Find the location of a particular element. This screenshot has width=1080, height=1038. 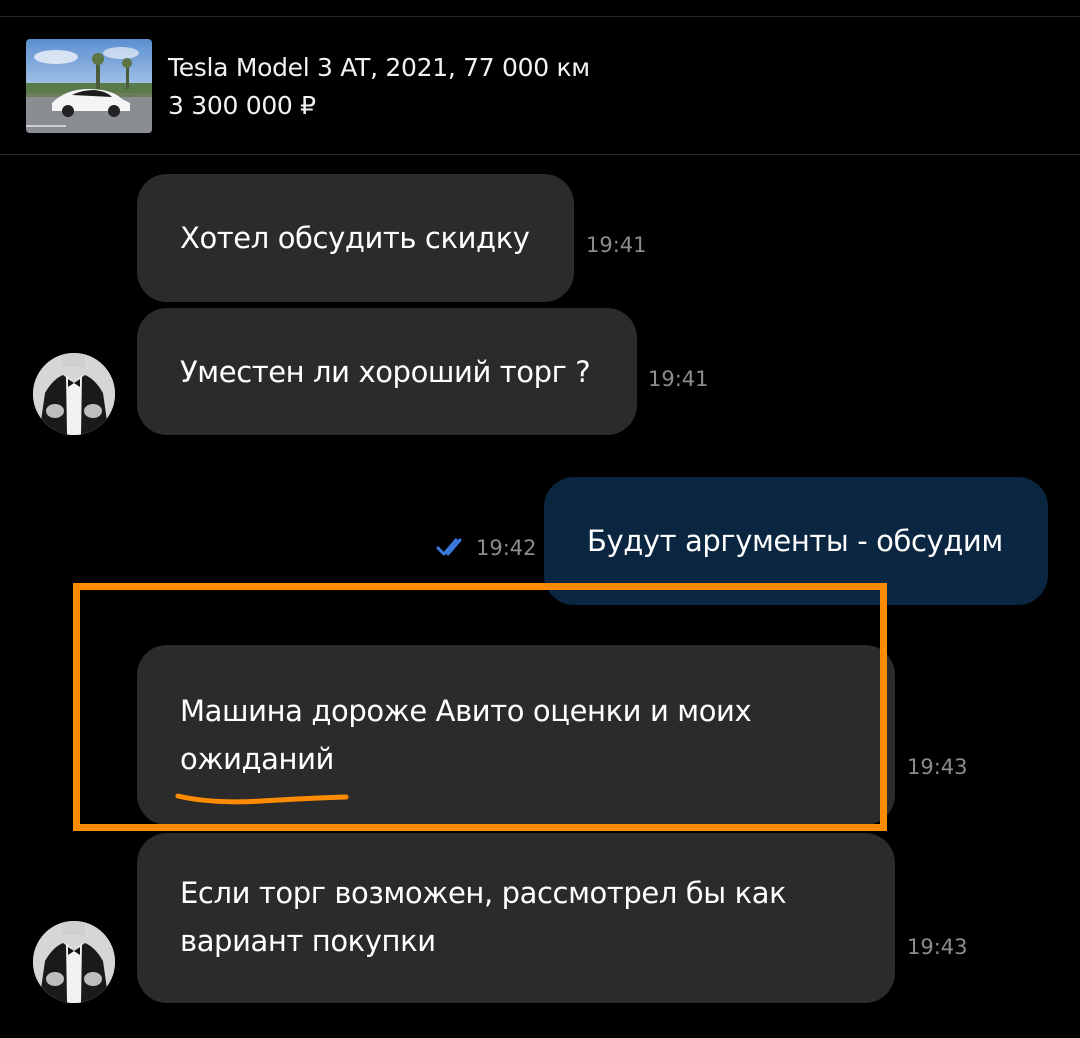

message-time: 19:42 is located at coordinates (506, 548).